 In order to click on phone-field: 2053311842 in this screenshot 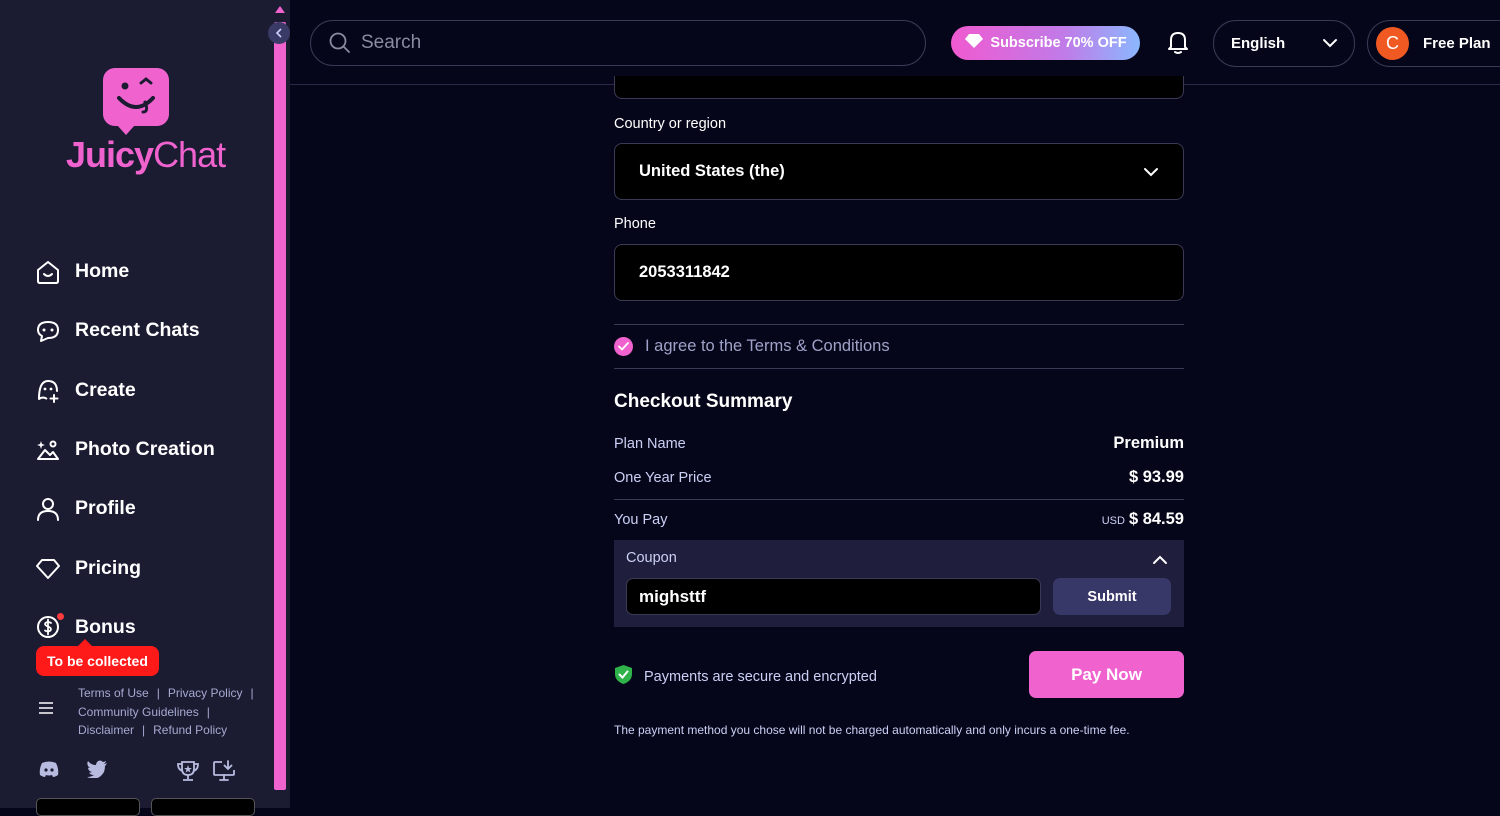, I will do `click(899, 272)`.